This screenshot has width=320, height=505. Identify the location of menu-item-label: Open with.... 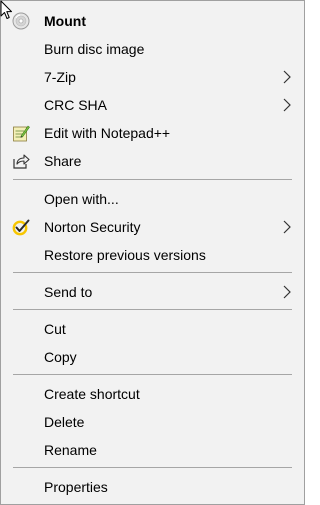
(81, 199).